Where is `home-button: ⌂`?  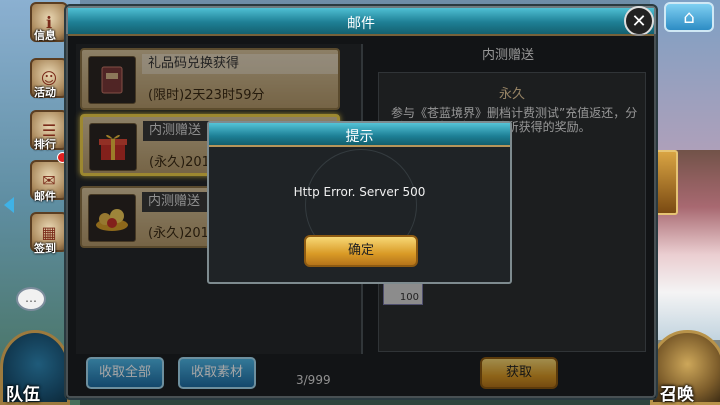
home-button: ⌂ is located at coordinates (689, 17).